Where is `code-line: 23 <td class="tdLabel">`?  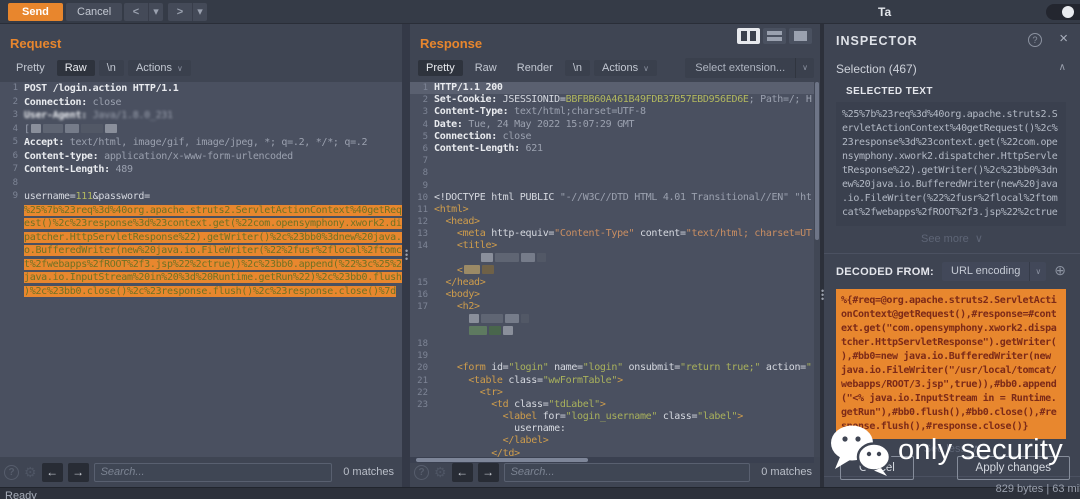
code-line: 23 <td class="tdLabel"> is located at coordinates (511, 404).